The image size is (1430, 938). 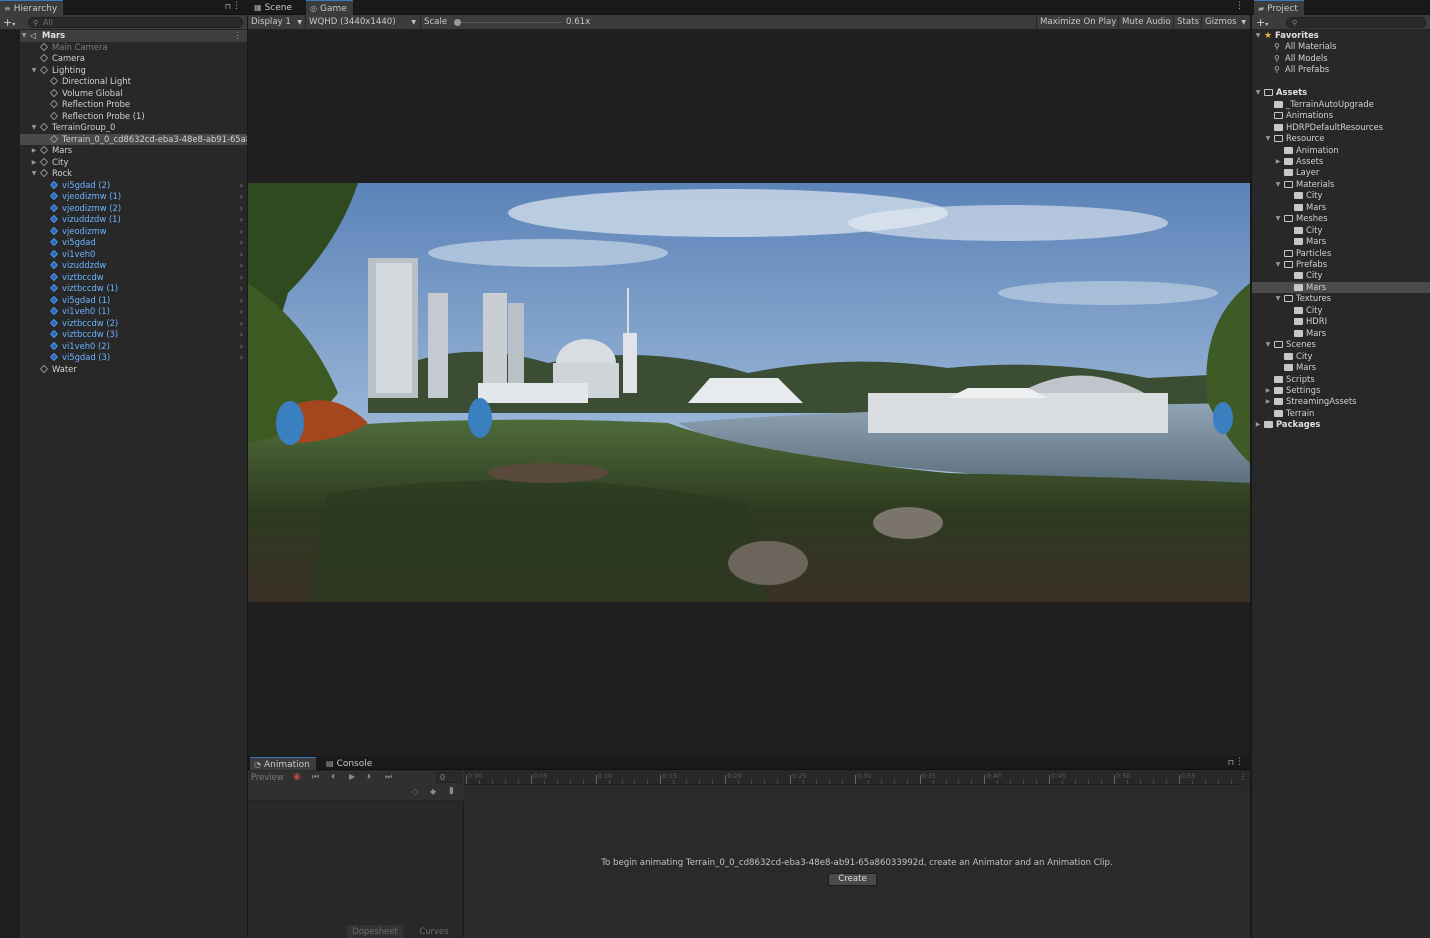 I want to click on hierarchy-row: vizuddzdw (1) ›, so click(x=133, y=220).